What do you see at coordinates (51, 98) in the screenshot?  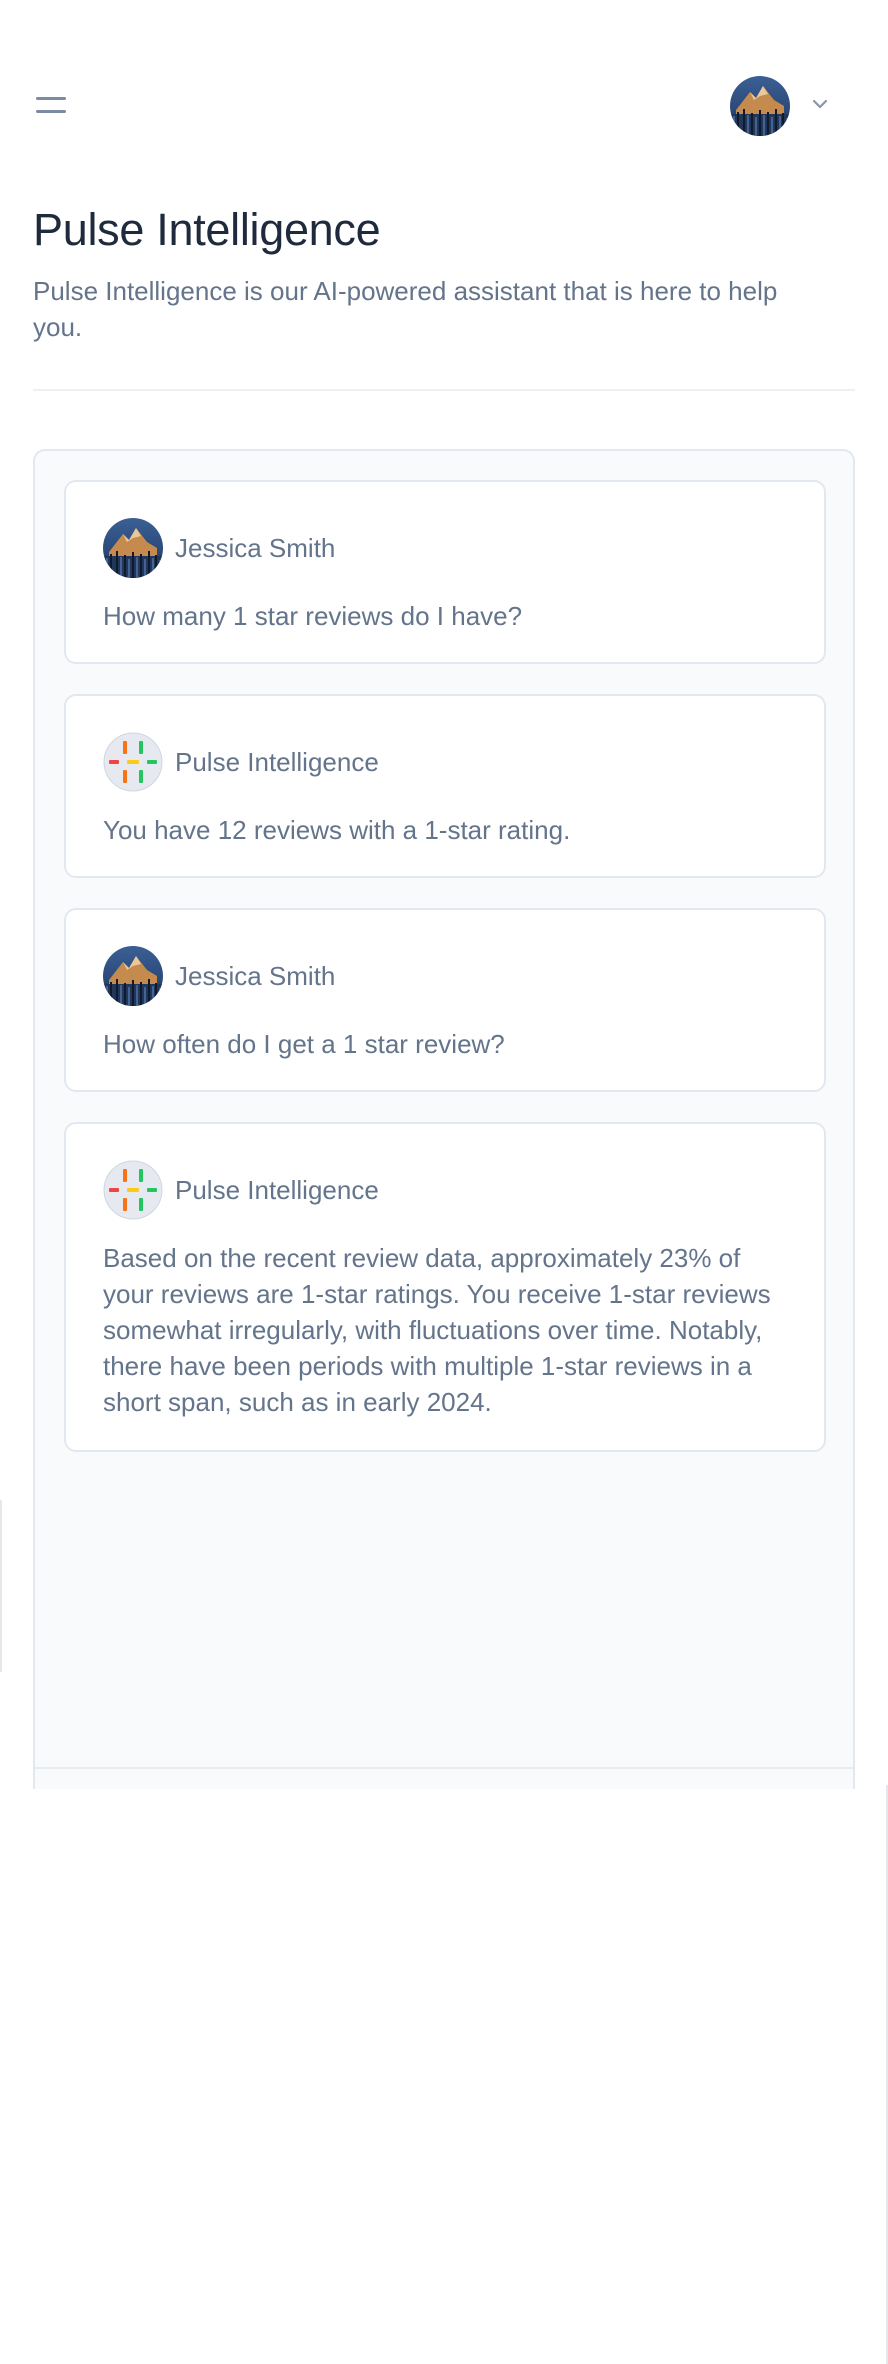 I see `menu-line-top` at bounding box center [51, 98].